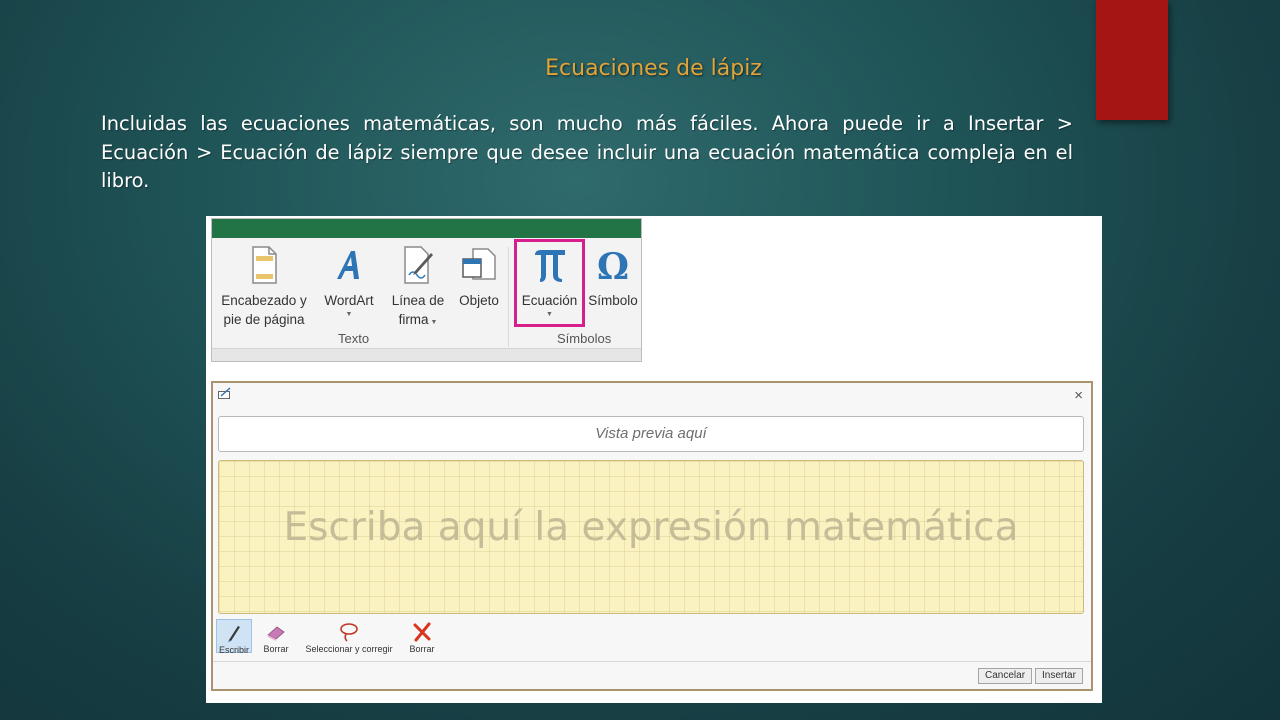 This screenshot has height=720, width=1280. What do you see at coordinates (349, 314) in the screenshot?
I see `wordart-dropdown-icon: ▼` at bounding box center [349, 314].